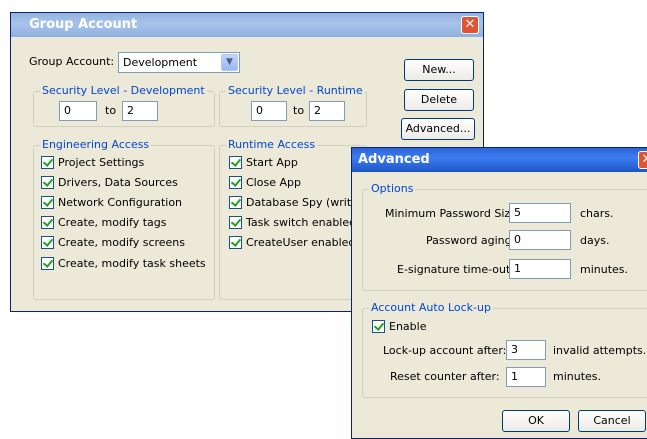 The width and height of the screenshot is (647, 439). What do you see at coordinates (445, 376) in the screenshot?
I see `reset-counter-label: Reset counter after:` at bounding box center [445, 376].